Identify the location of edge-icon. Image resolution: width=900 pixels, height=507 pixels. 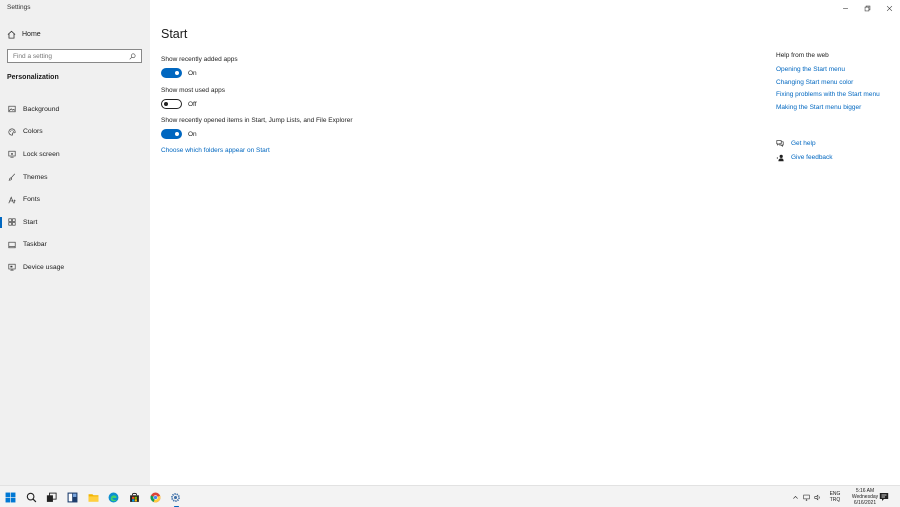
(113, 497).